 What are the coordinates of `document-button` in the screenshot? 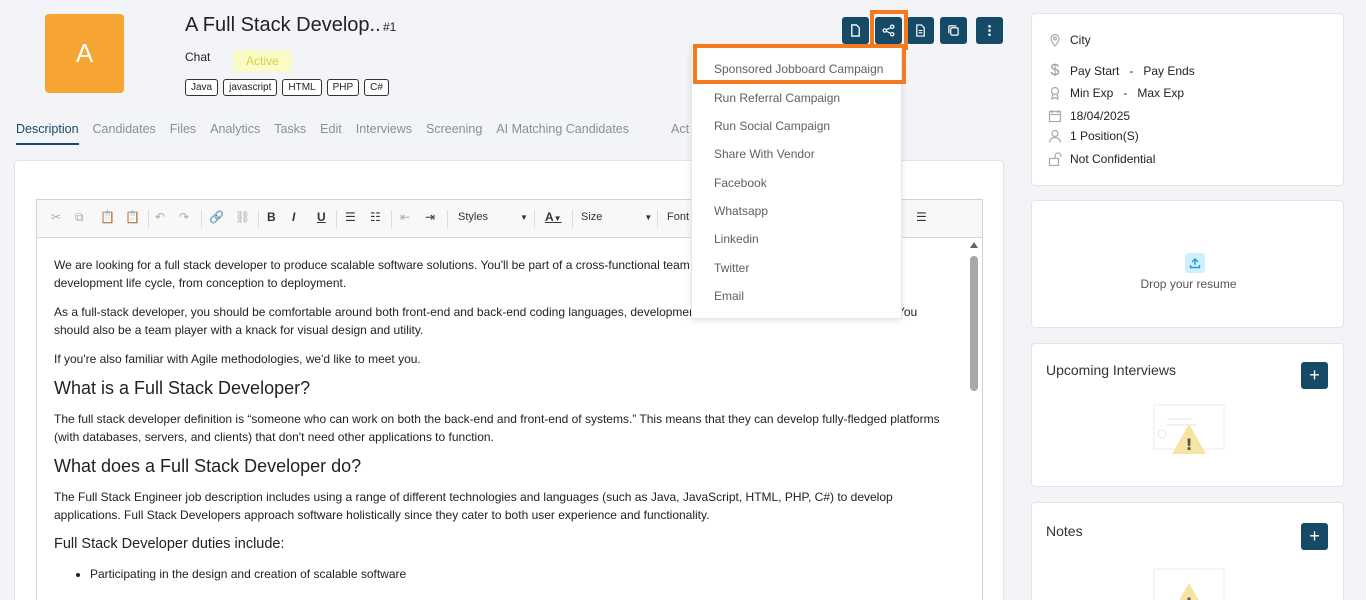 It's located at (855, 30).